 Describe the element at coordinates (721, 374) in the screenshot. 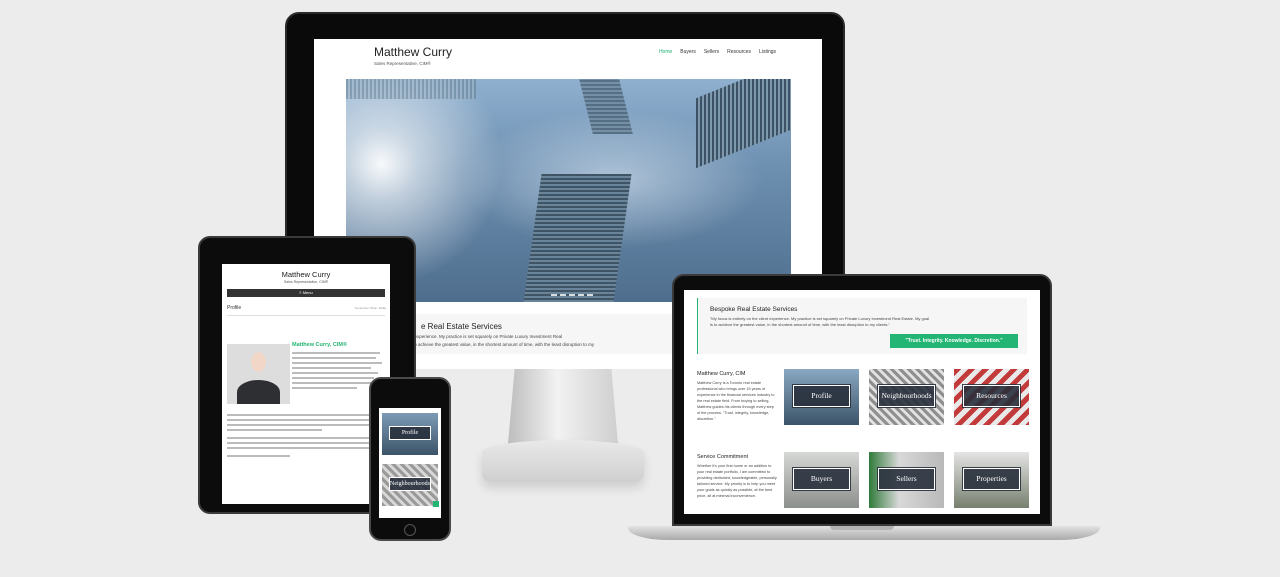

I see `about-heading: Matthew Curry, CIM` at that location.